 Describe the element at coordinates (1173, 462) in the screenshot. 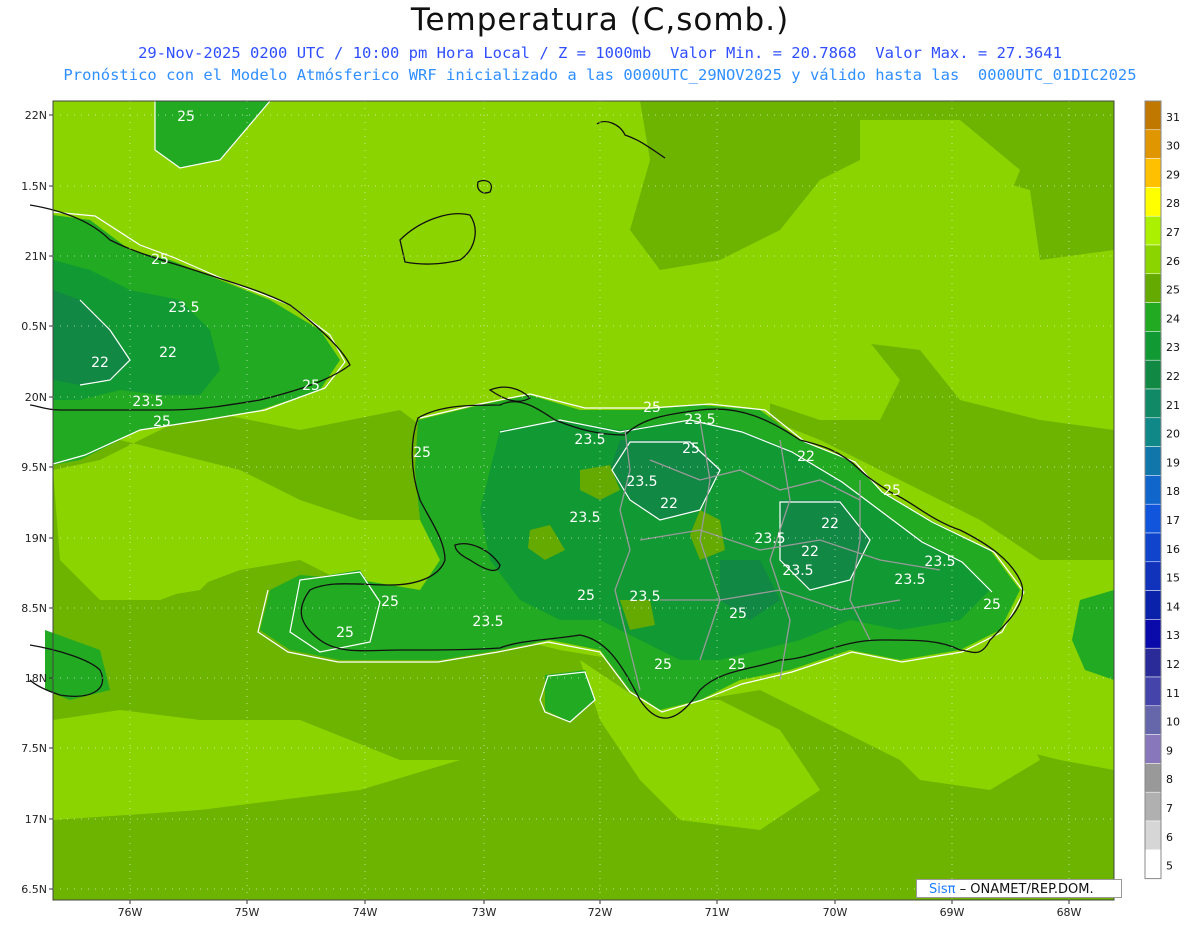

I see `colorbar-label: 19` at that location.